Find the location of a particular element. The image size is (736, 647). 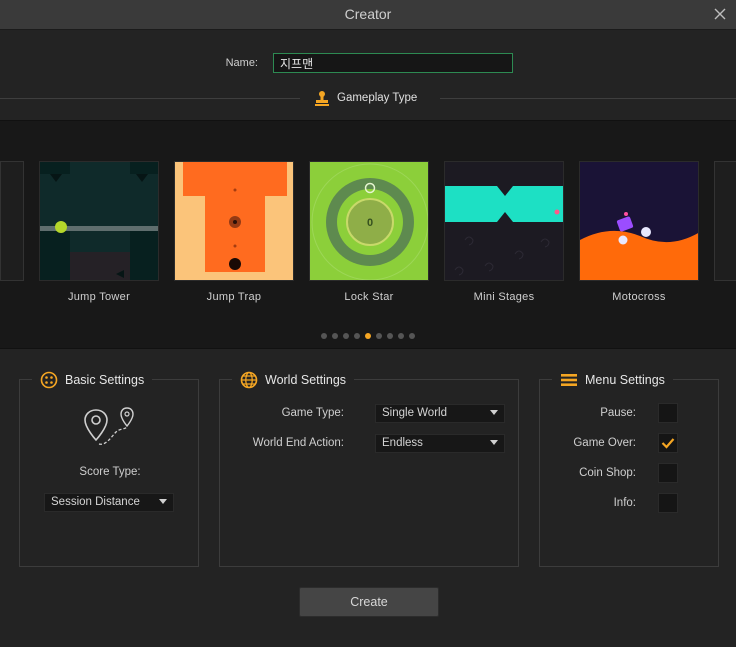

game-over-checkbox is located at coordinates (668, 443).